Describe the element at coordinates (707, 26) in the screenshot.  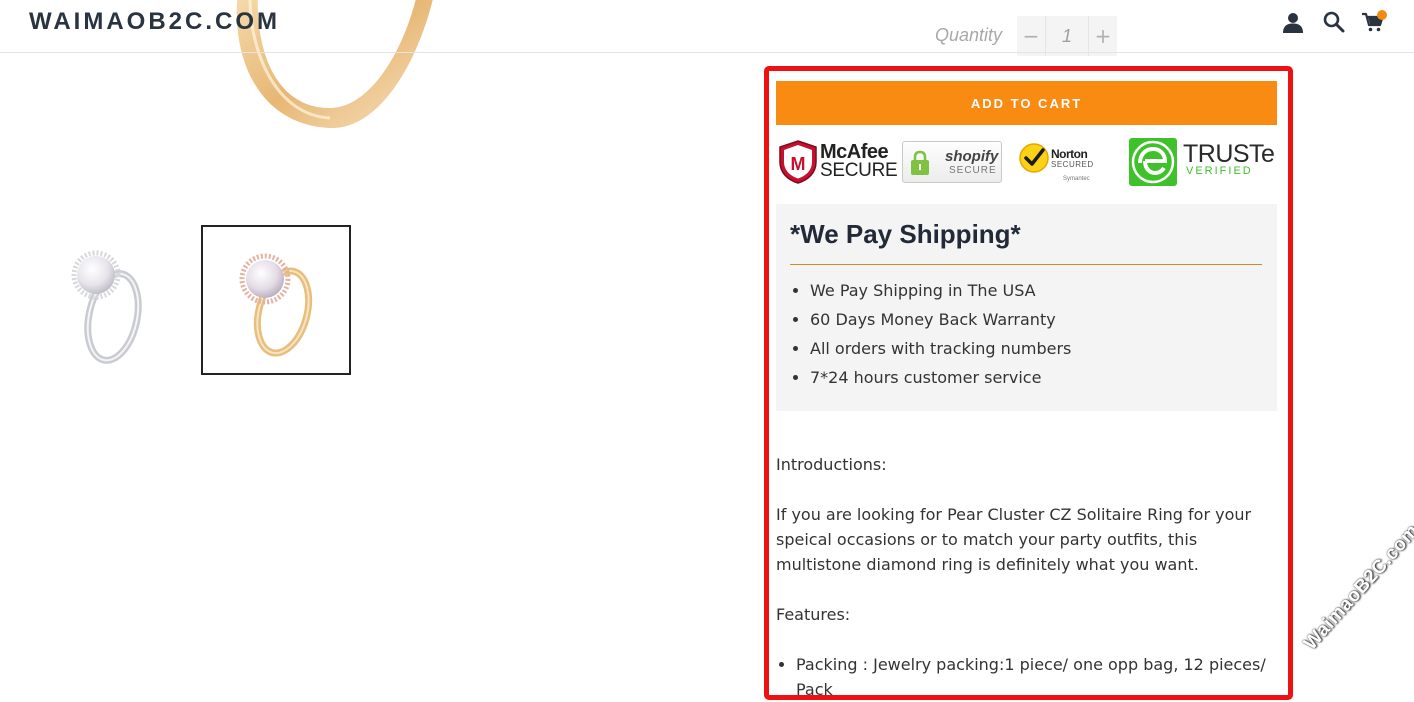
I see `site-header: WAIMAOB2C.COM` at that location.